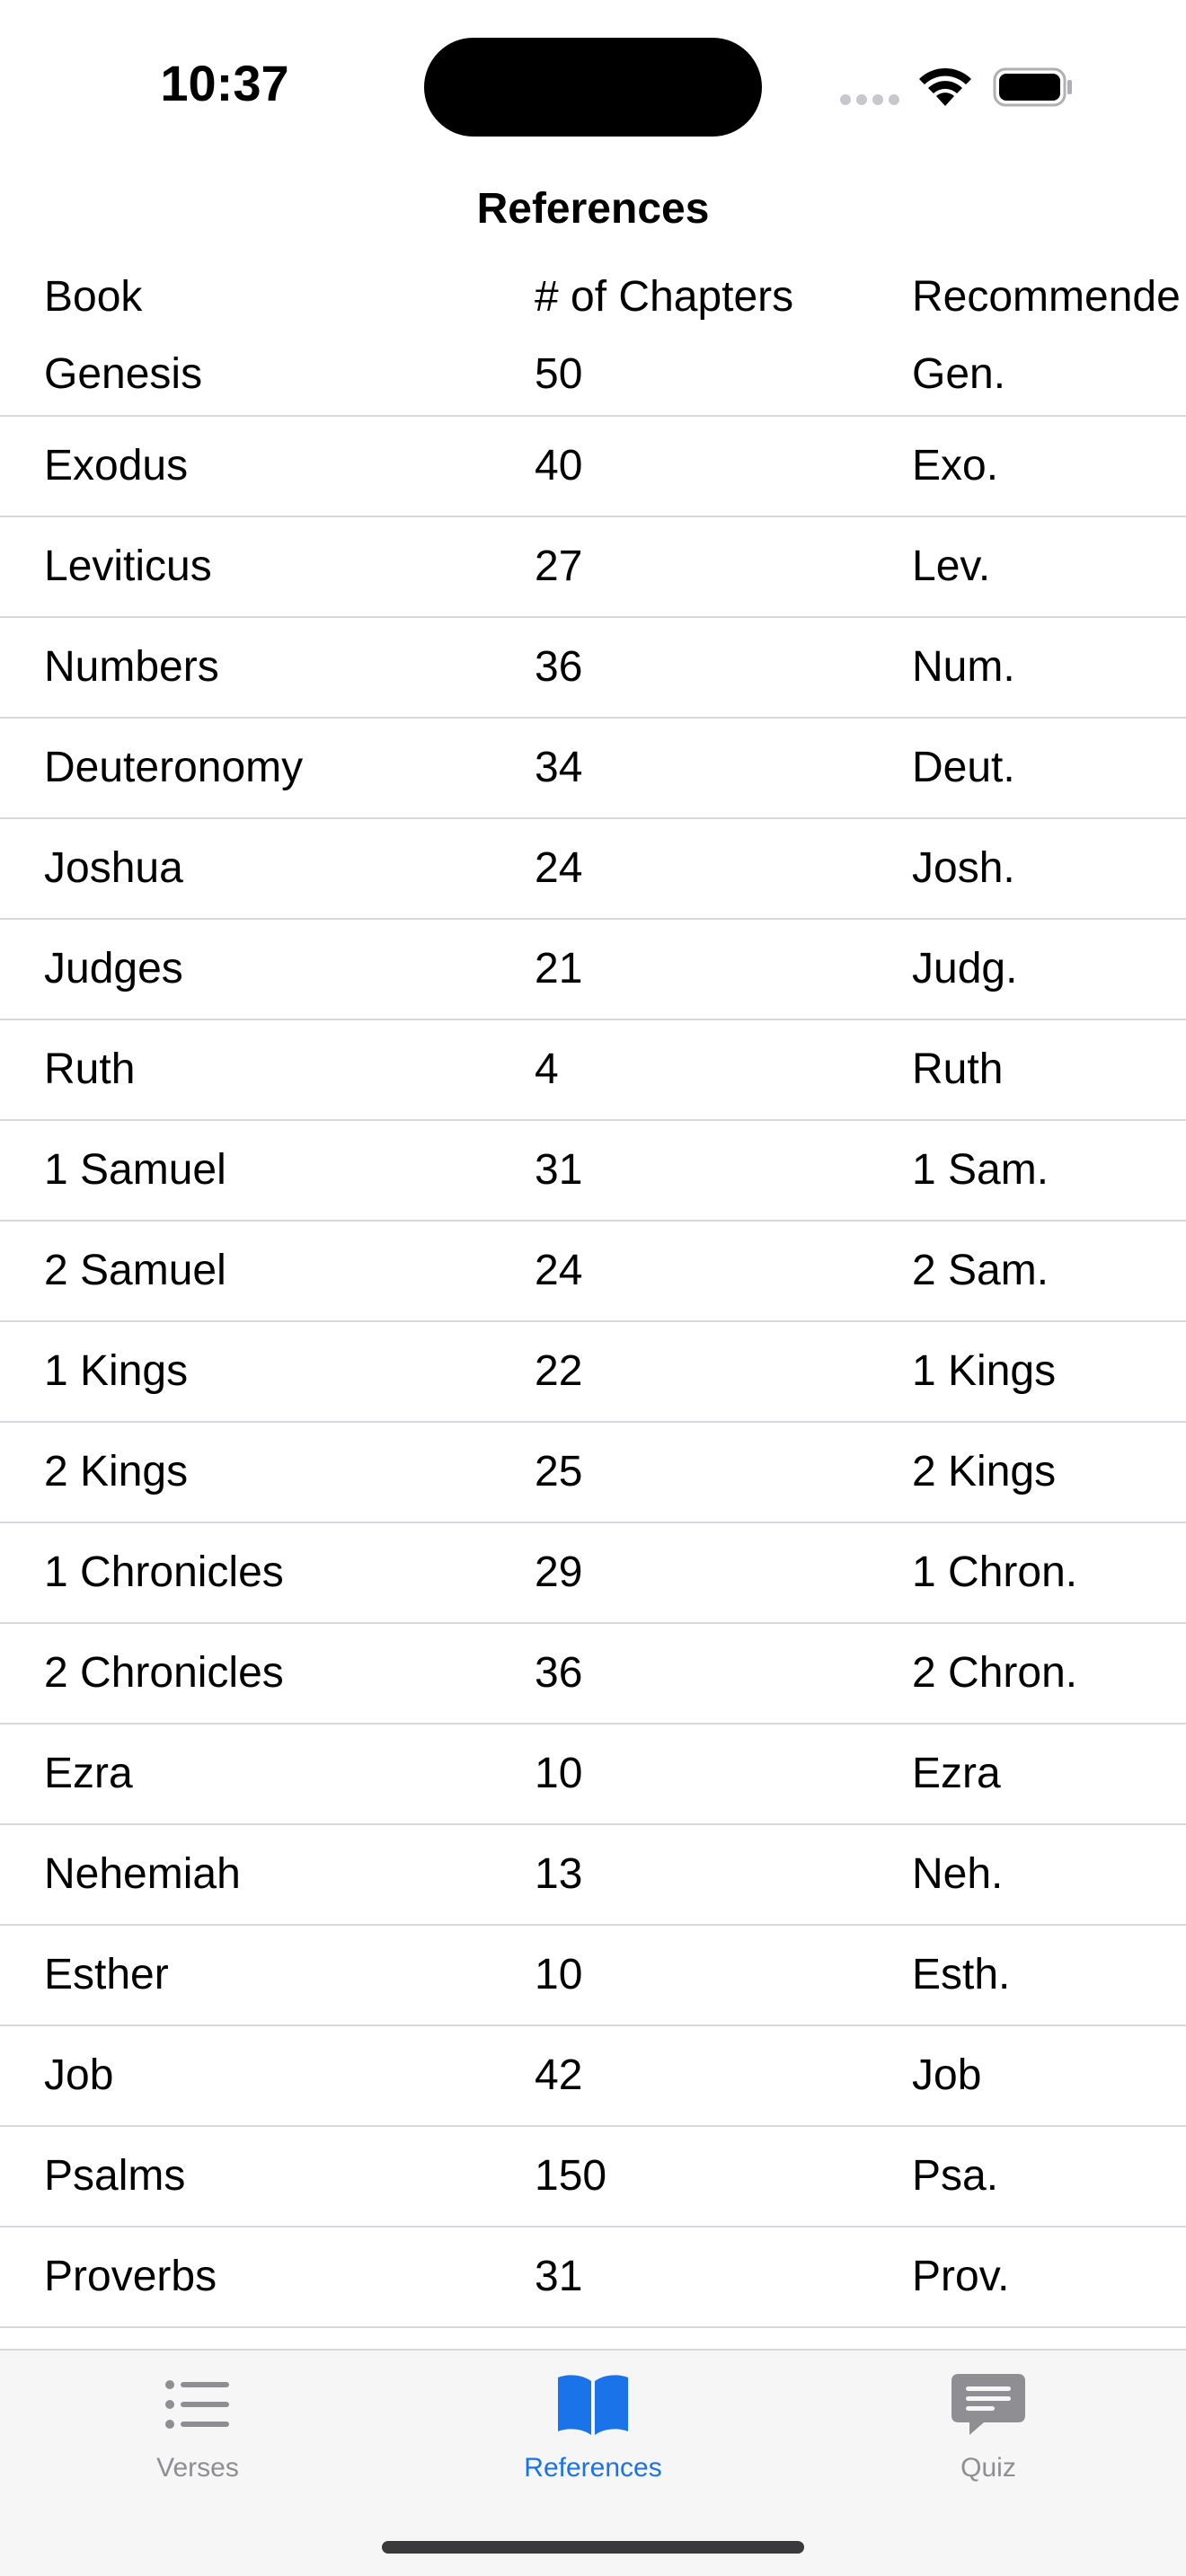 This screenshot has height=2576, width=1186. Describe the element at coordinates (988, 2468) in the screenshot. I see `tab-quiz-label: Quiz` at that location.